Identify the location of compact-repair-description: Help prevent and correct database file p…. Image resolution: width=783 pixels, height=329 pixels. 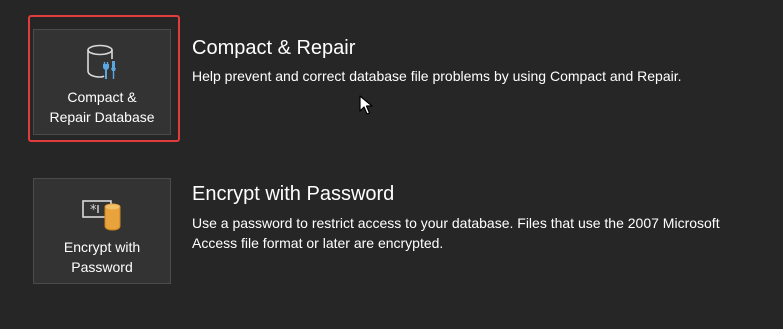
(437, 76).